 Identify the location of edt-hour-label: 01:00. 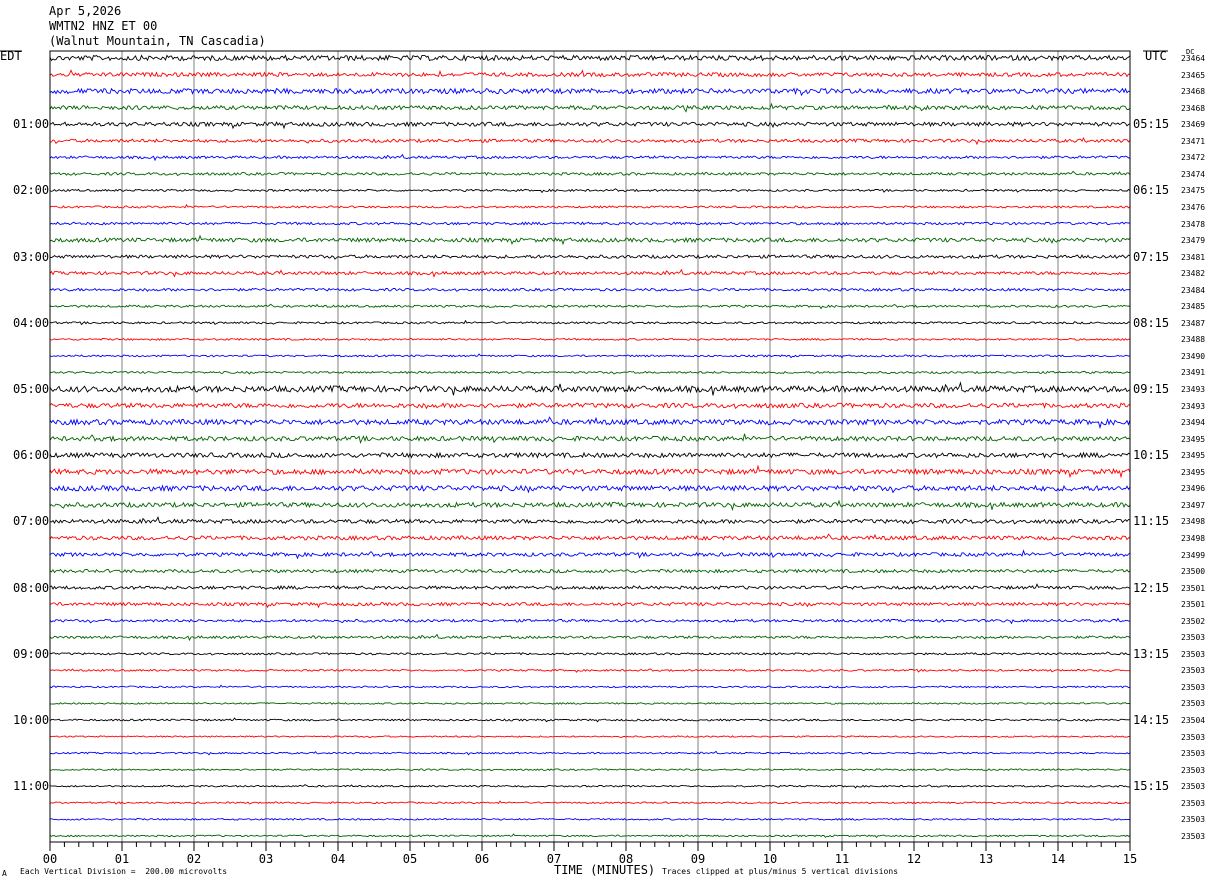
(31, 124).